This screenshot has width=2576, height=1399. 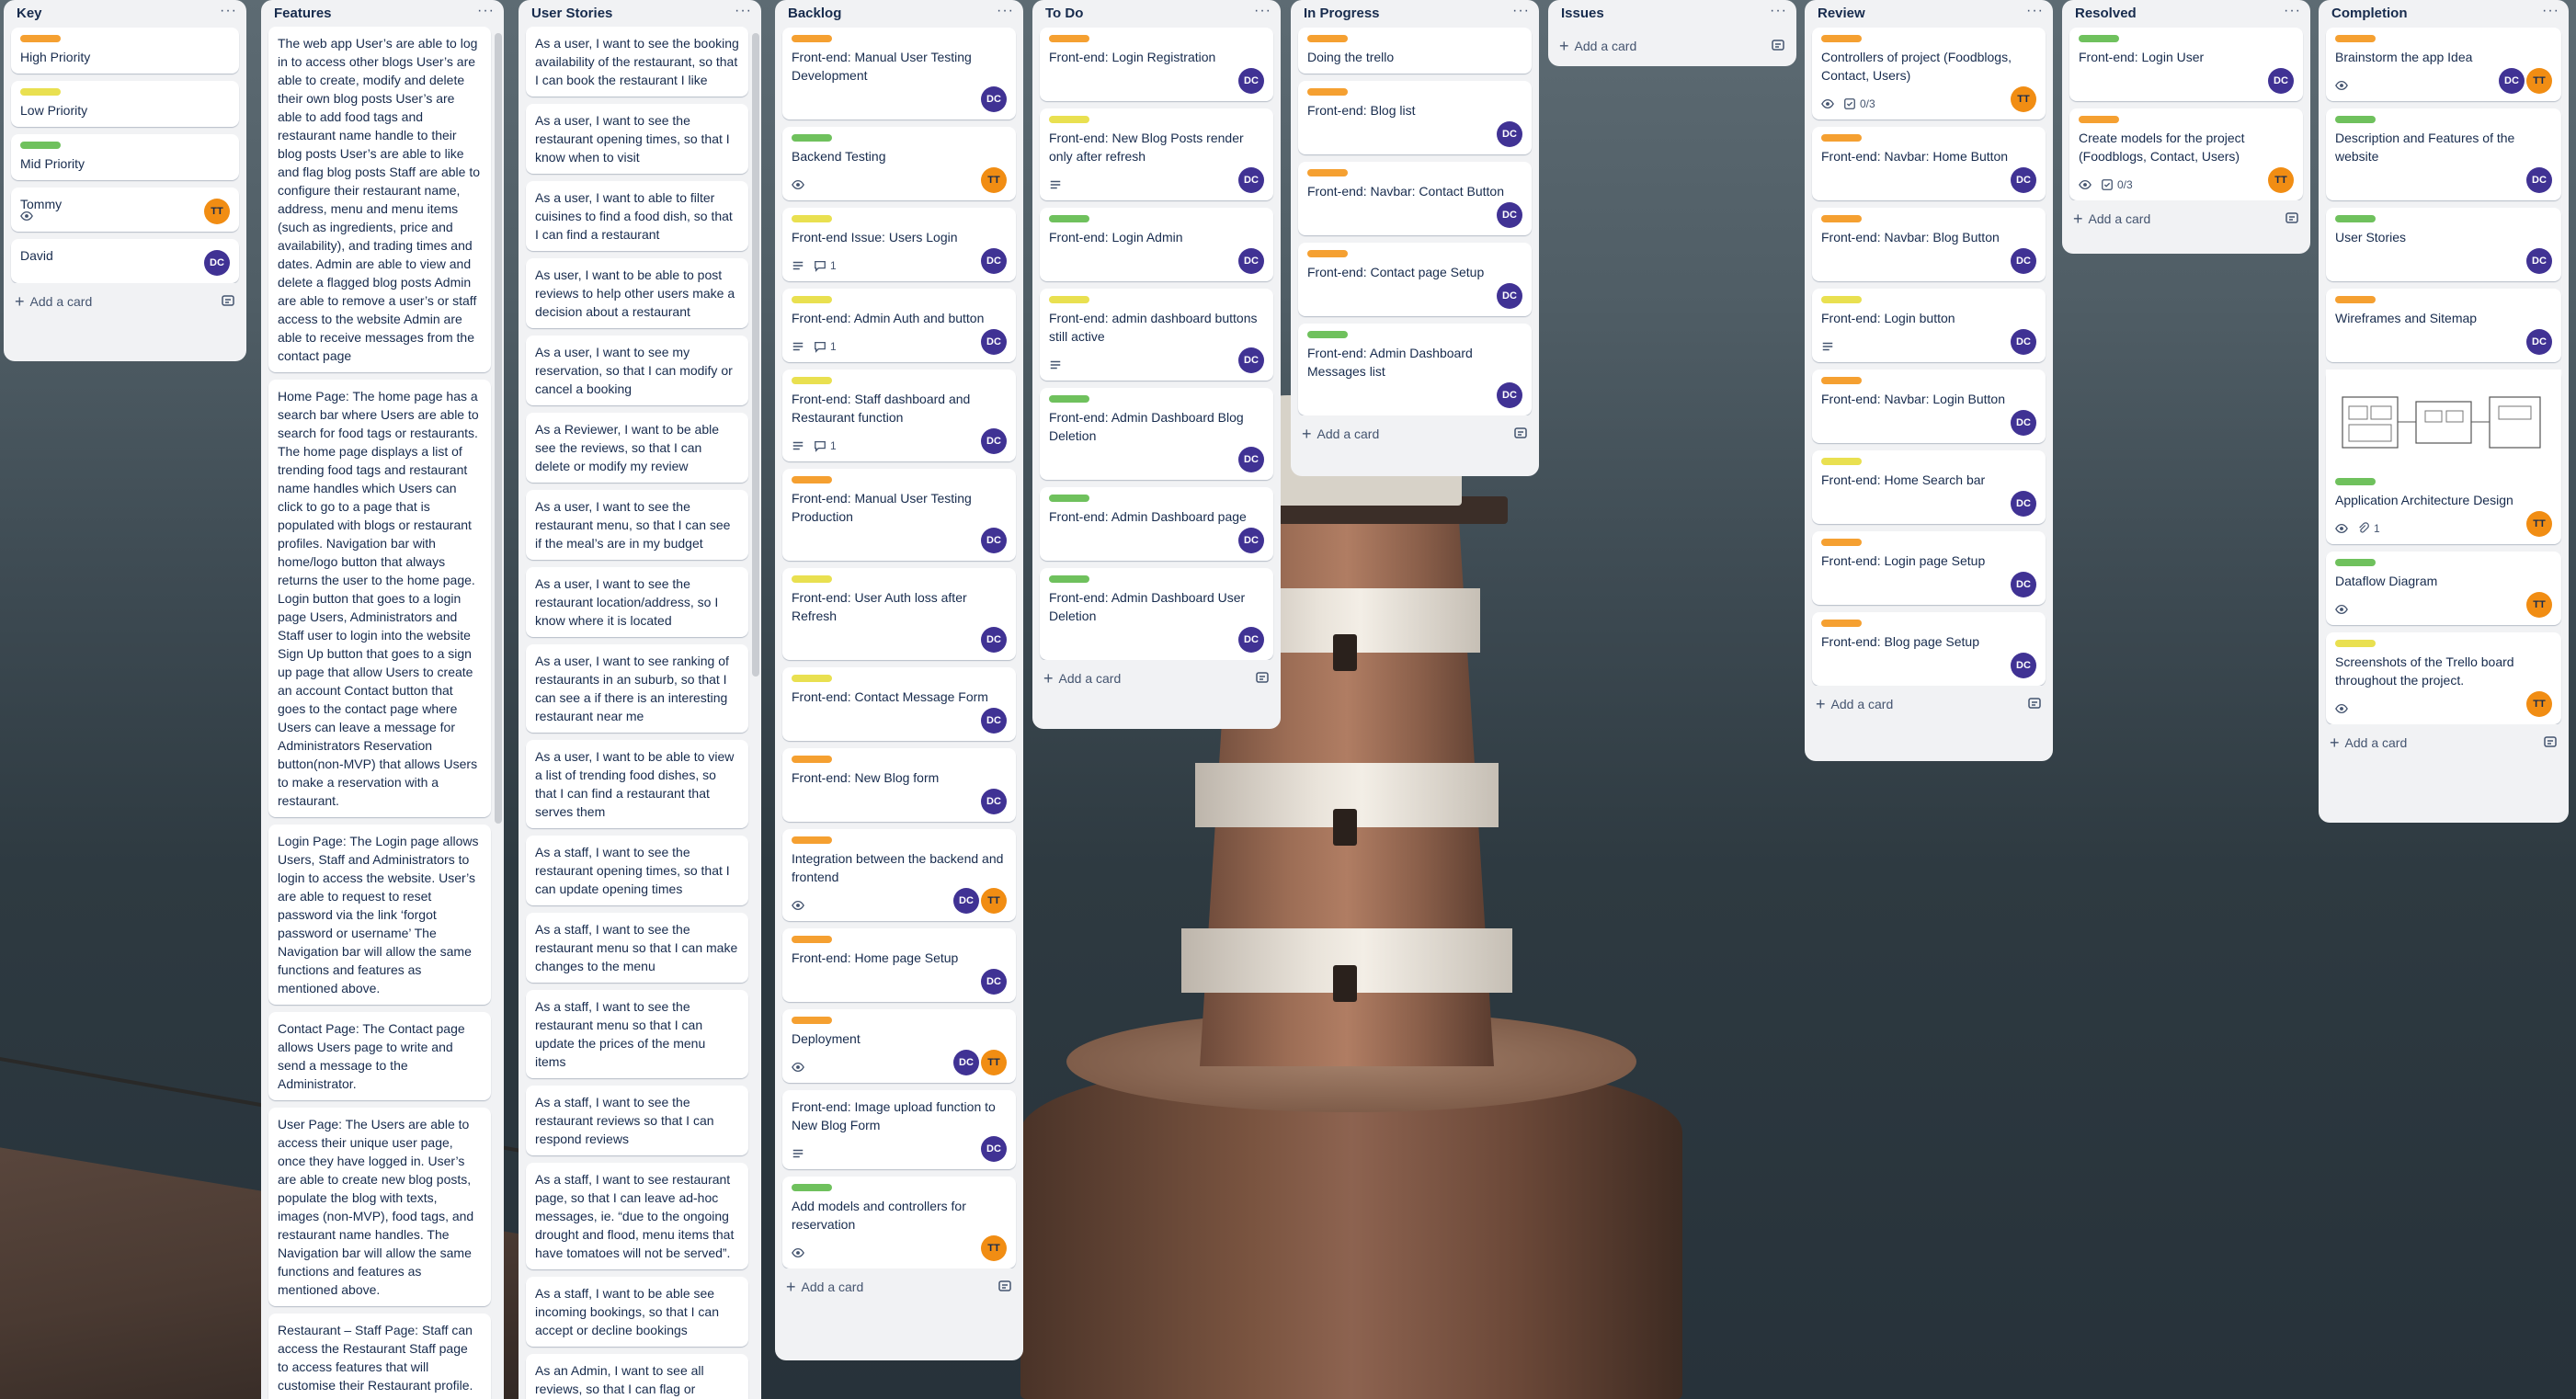 I want to click on list-card: Front-end: Navbar: Contact Button DC, so click(x=1415, y=198).